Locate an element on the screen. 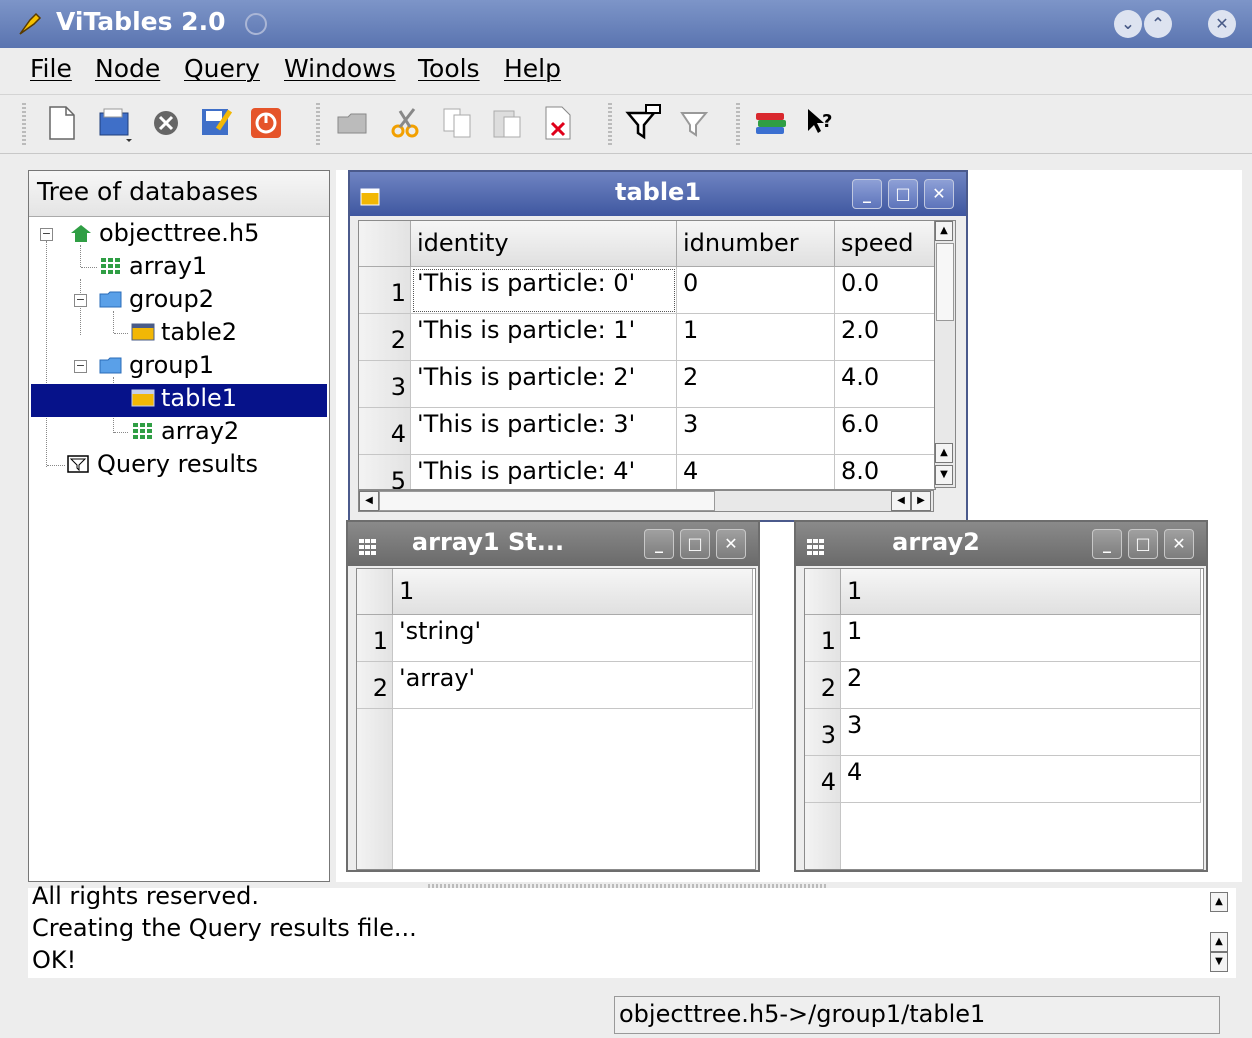 This screenshot has height=1038, width=1252. column-header: idnumber is located at coordinates (756, 244).